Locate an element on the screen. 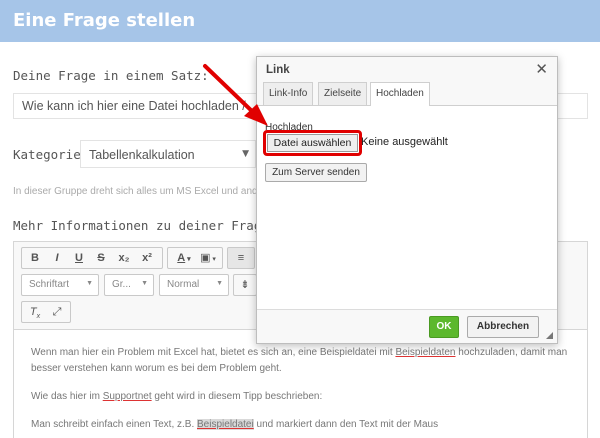  p3-text-end: und markiert dann den Text mit der Maus is located at coordinates (346, 424).